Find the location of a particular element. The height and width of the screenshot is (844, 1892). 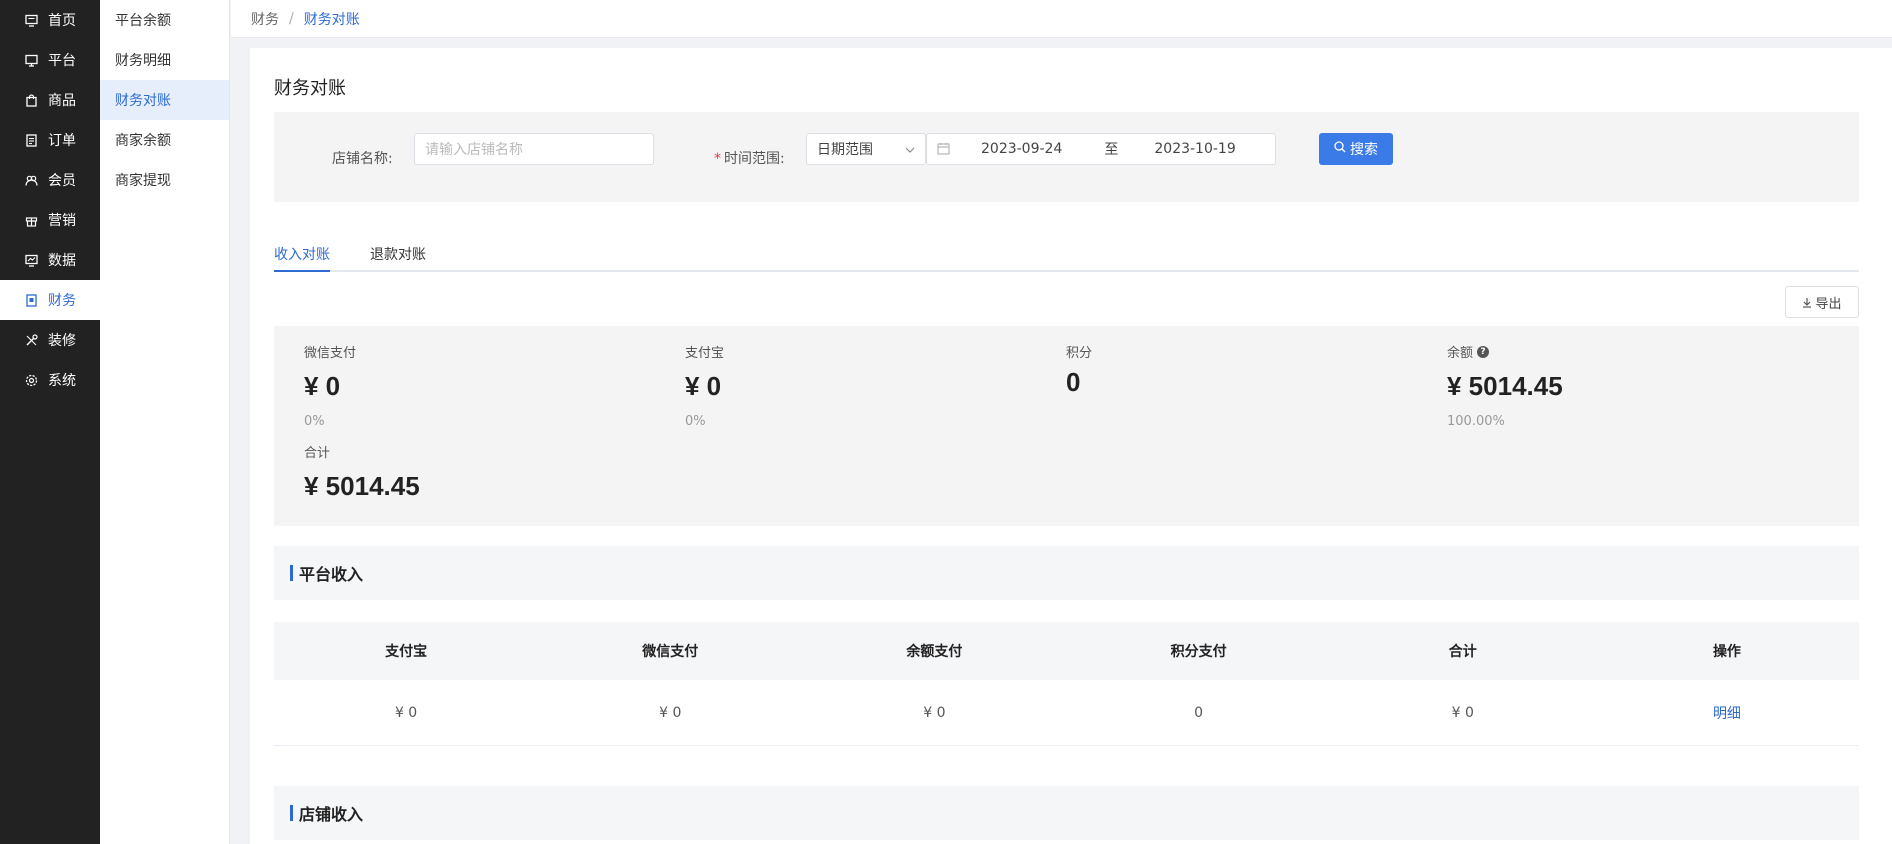

section-title: 店铺收入 is located at coordinates (331, 814).